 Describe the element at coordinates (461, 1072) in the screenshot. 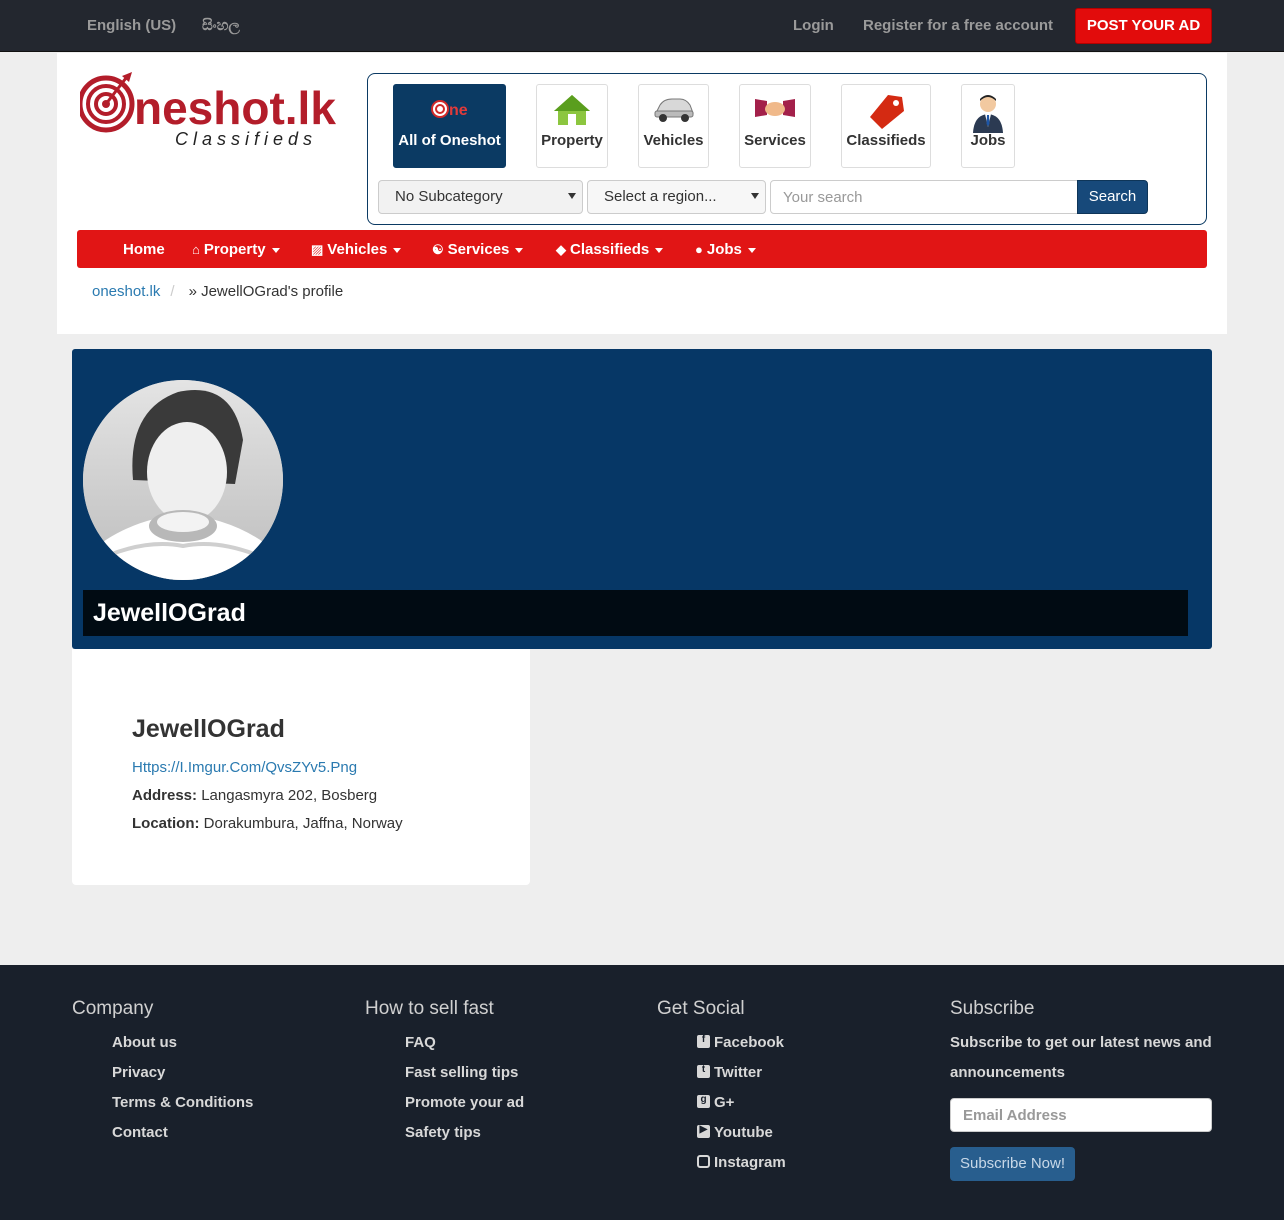

I see `footer-selling-tips-link: Fast selling tips` at that location.